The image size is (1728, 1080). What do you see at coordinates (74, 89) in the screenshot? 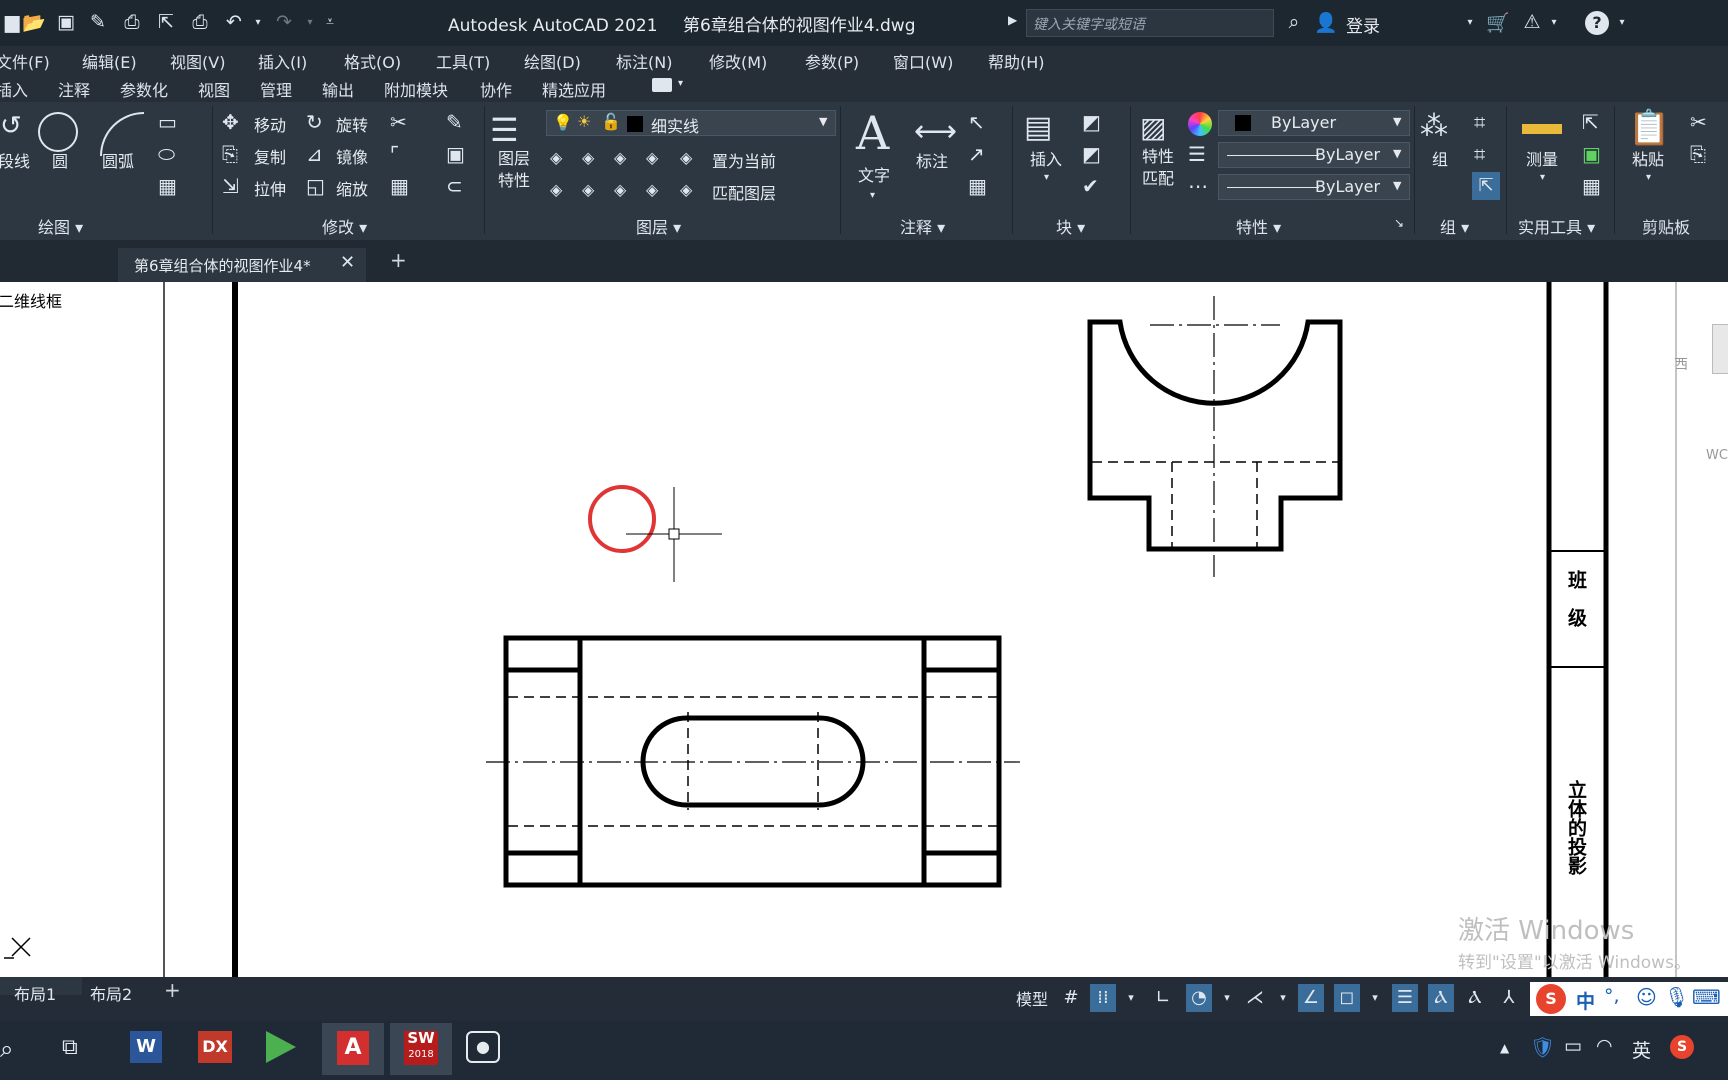
I see `tab-annotate: 注释` at bounding box center [74, 89].